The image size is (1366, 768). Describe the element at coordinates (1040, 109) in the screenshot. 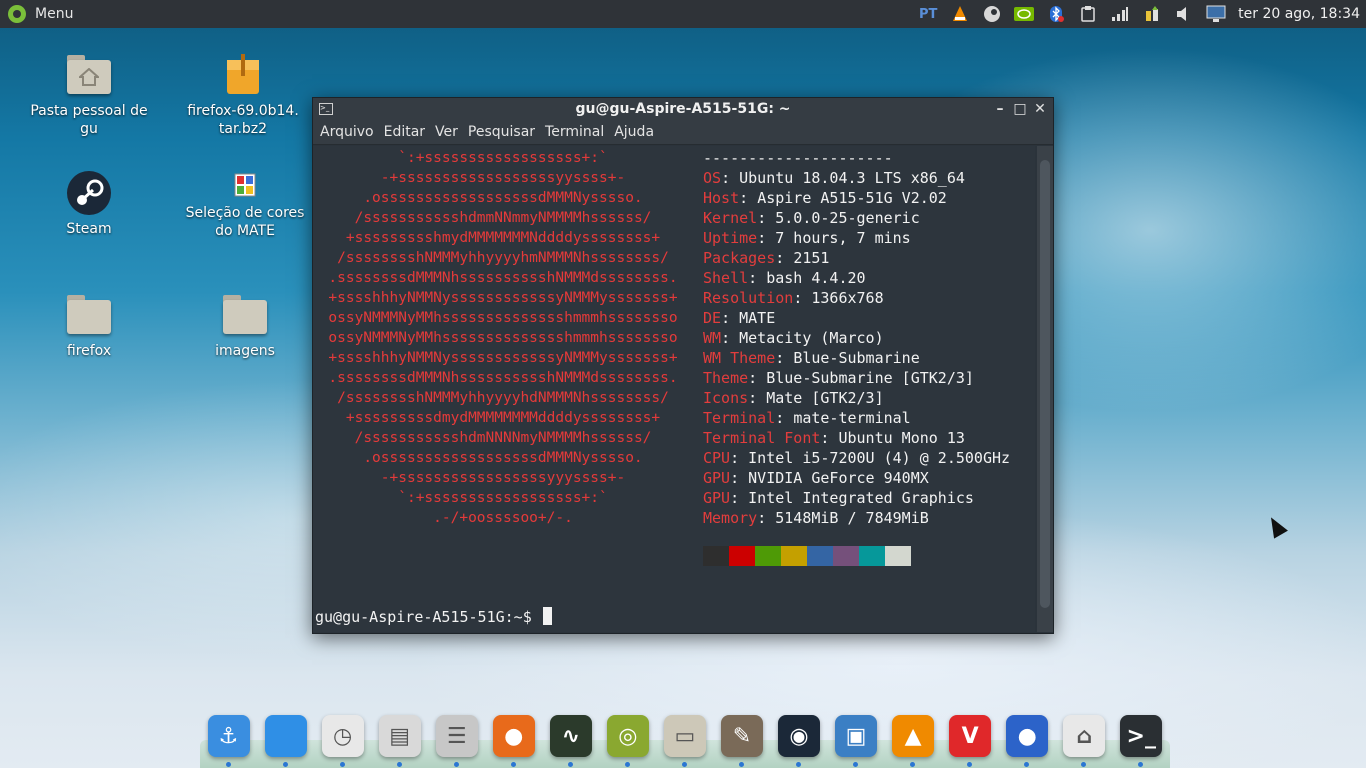

I see `close-button: ✕` at that location.